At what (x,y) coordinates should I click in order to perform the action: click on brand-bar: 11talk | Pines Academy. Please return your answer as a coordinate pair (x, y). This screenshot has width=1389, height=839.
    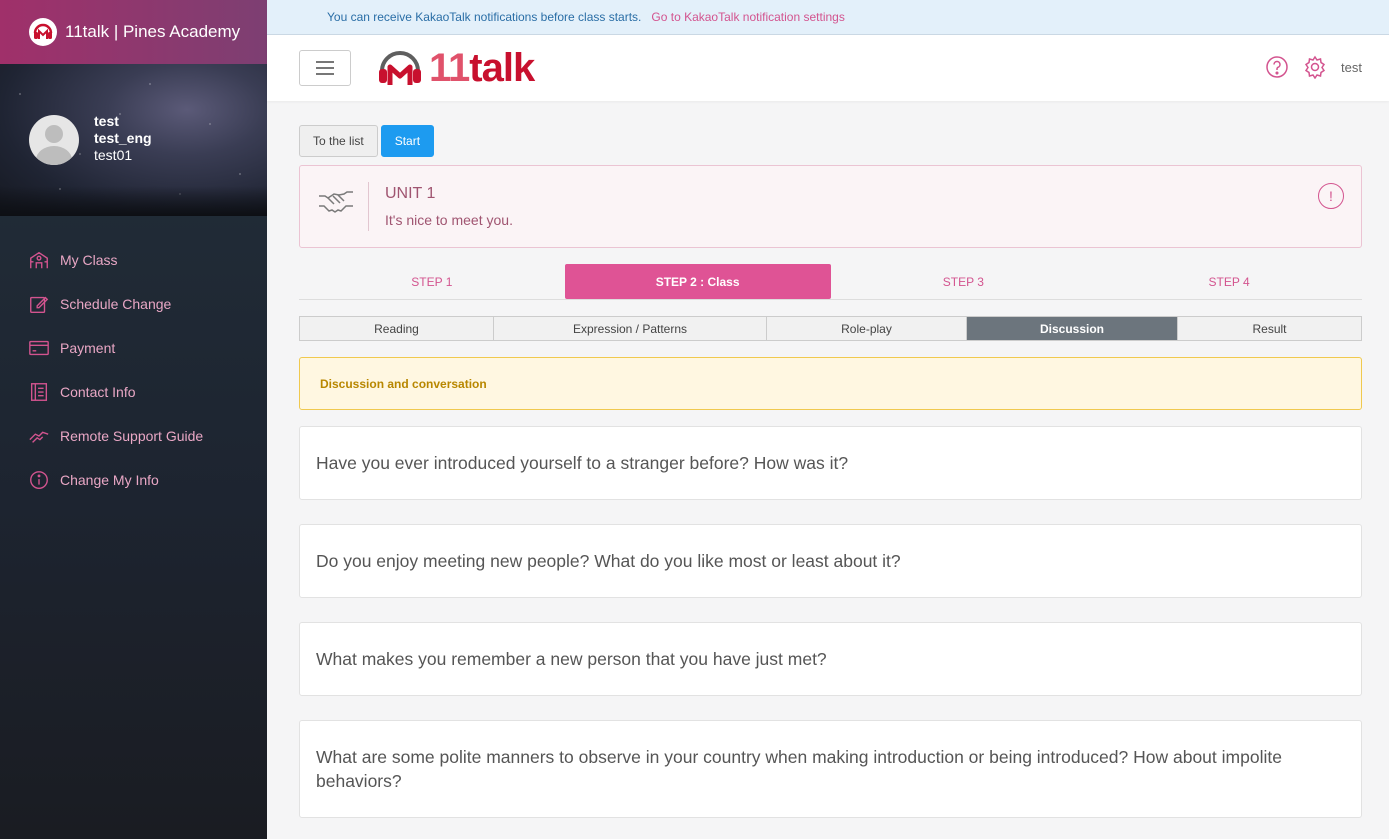
    Looking at the image, I should click on (133, 32).